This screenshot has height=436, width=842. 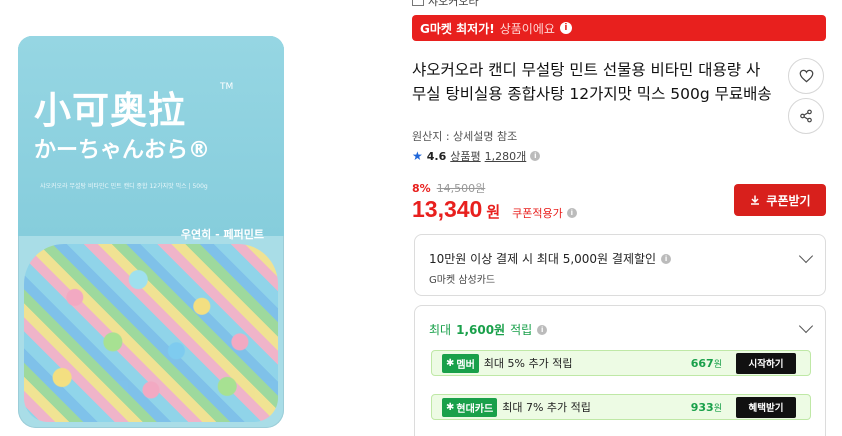 I want to click on home-icon, so click(x=418, y=3).